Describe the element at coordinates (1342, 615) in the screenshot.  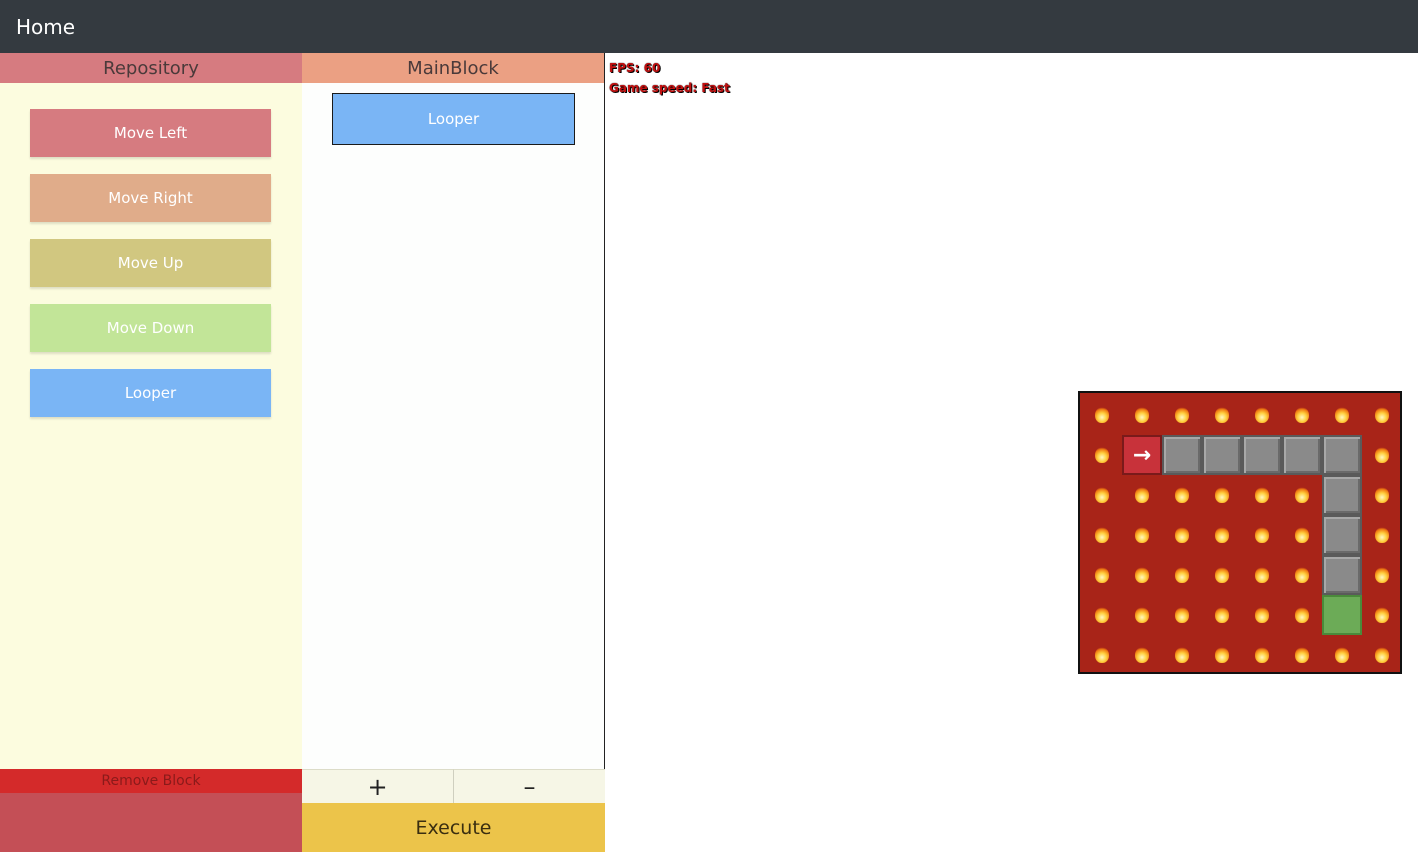
I see `goal-tile` at that location.